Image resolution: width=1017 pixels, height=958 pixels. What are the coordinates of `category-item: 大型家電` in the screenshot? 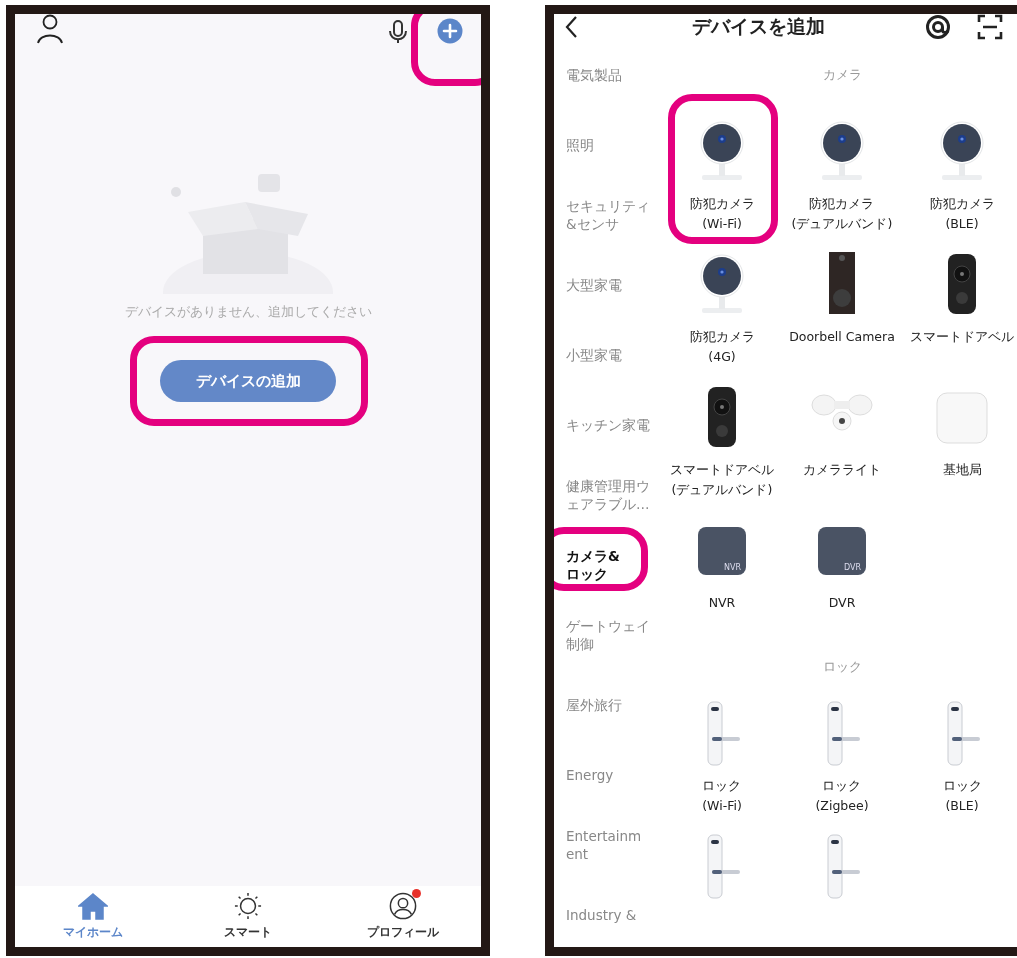 It's located at (594, 285).